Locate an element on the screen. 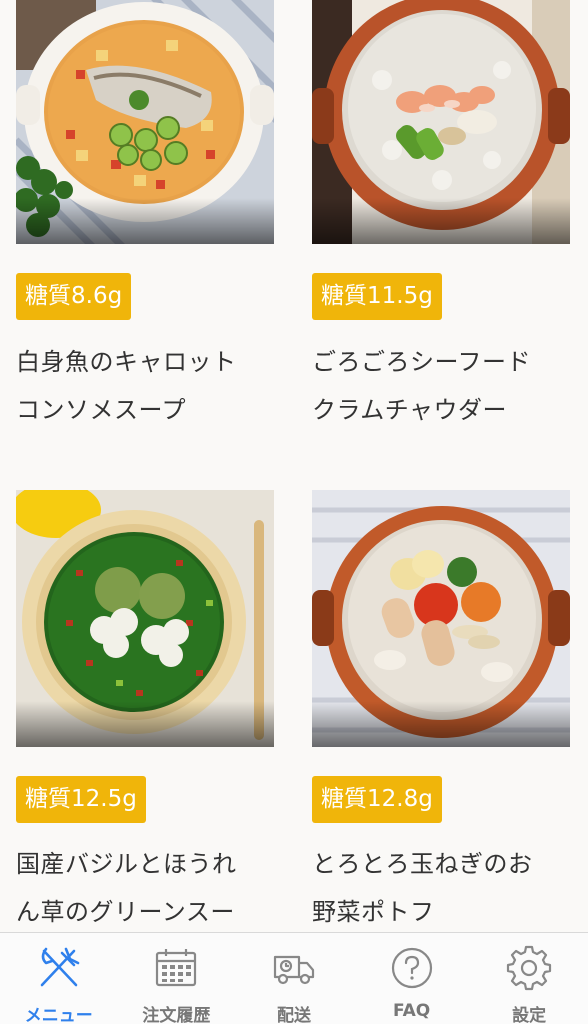 This screenshot has width=588, height=1024. product-name: とろとろ玉ねぎのお 野菜ポトフ is located at coordinates (443, 886).